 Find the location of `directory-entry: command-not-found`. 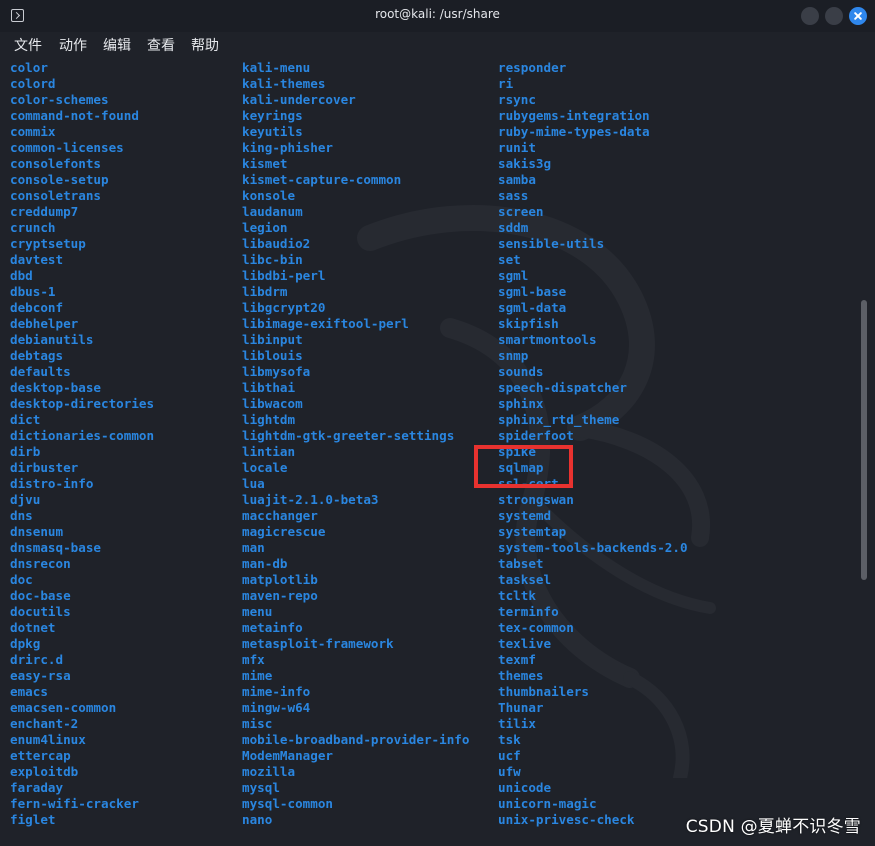

directory-entry: command-not-found is located at coordinates (74, 115).